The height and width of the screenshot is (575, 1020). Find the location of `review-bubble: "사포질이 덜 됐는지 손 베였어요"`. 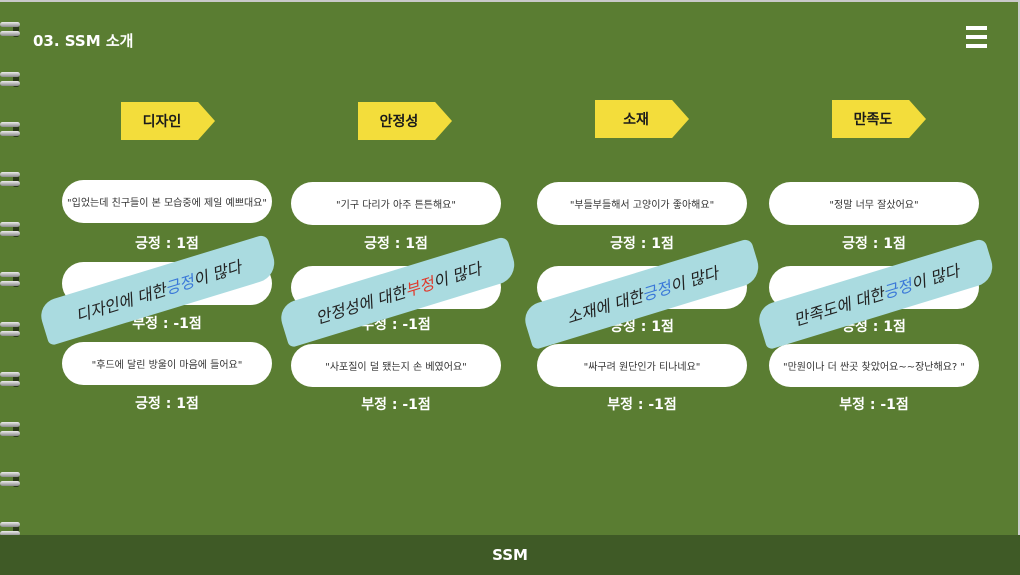

review-bubble: "사포질이 덜 됐는지 손 베였어요" is located at coordinates (396, 365).